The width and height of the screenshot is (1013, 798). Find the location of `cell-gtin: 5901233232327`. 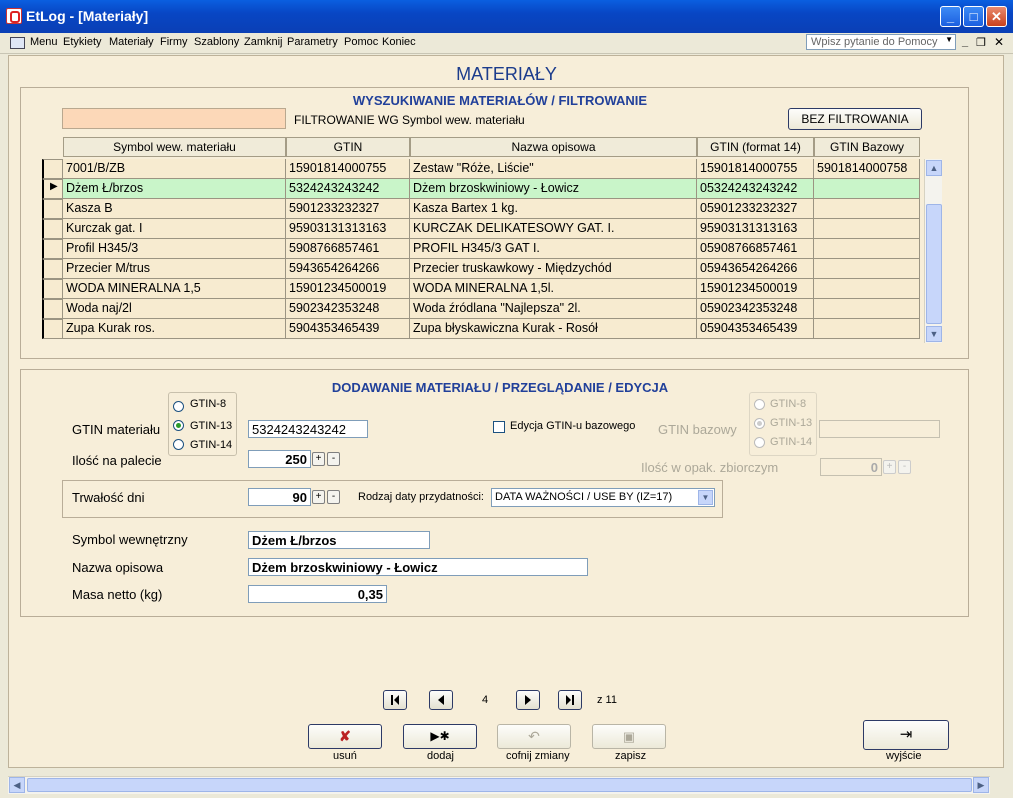

cell-gtin: 5901233232327 is located at coordinates (348, 209).